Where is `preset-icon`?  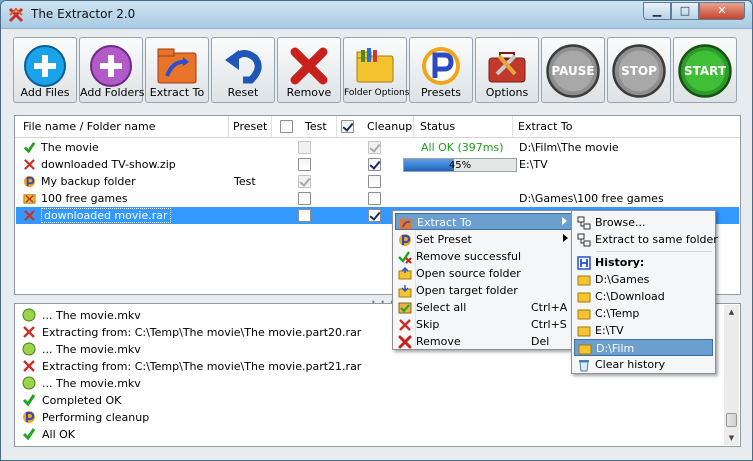
preset-icon is located at coordinates (29, 181).